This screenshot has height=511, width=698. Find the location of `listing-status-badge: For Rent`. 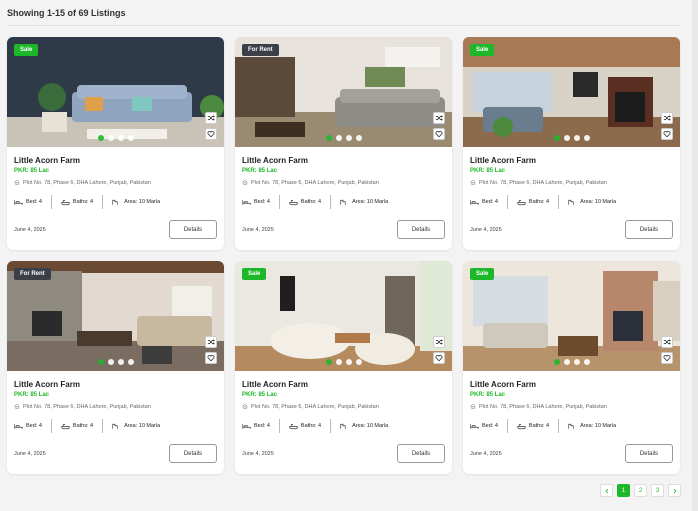

listing-status-badge: For Rent is located at coordinates (32, 274).